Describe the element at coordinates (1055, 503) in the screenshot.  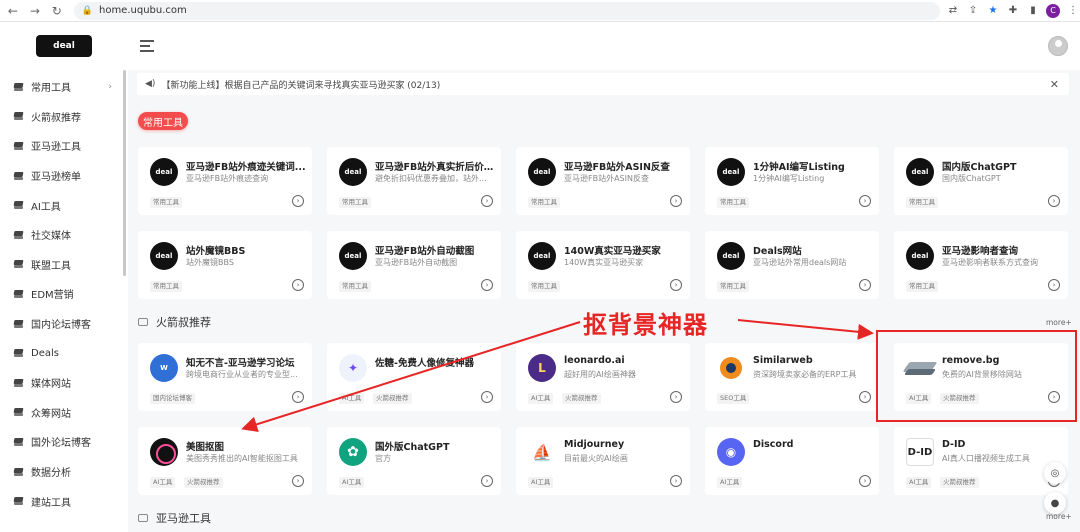
I see `chat-bubble-icon: ●` at that location.